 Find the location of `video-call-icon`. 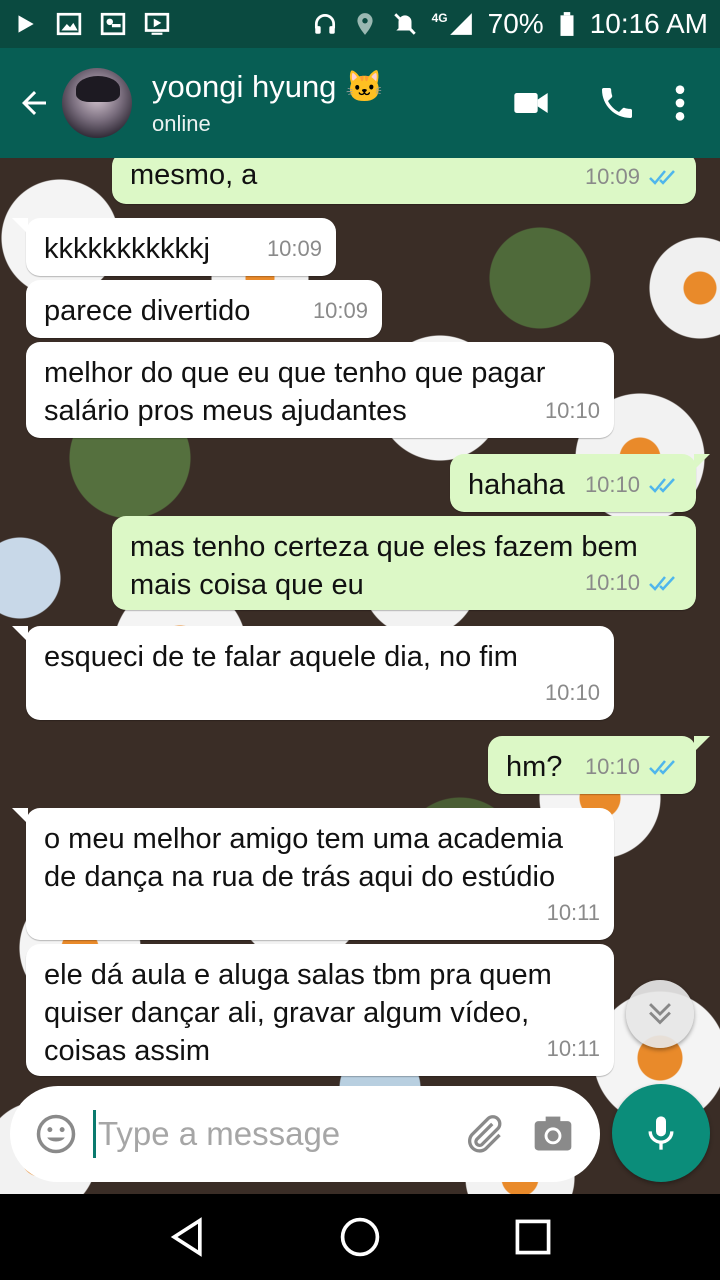

video-call-icon is located at coordinates (531, 103).